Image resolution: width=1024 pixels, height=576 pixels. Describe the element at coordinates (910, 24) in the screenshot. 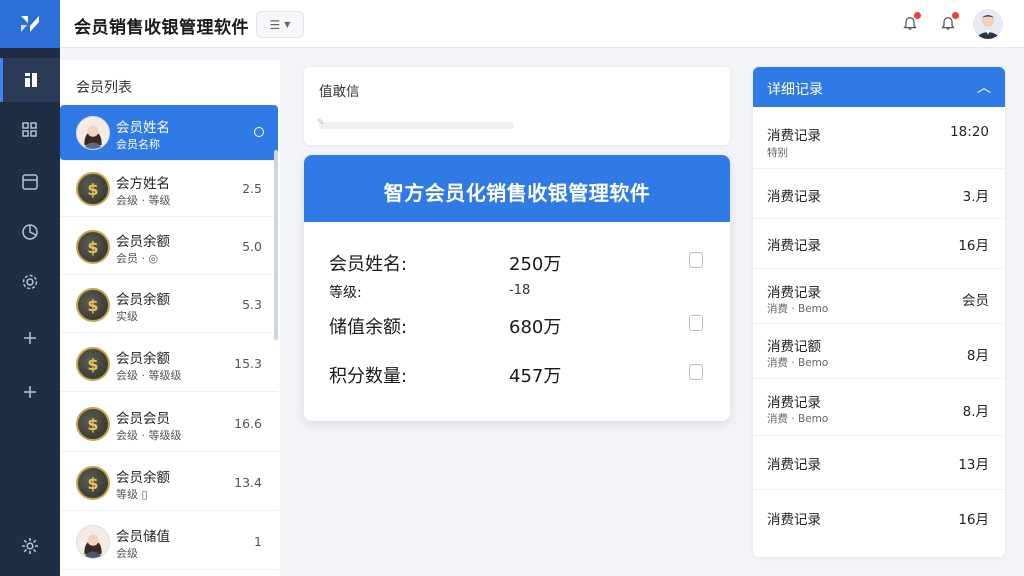

I see `notification-button` at that location.